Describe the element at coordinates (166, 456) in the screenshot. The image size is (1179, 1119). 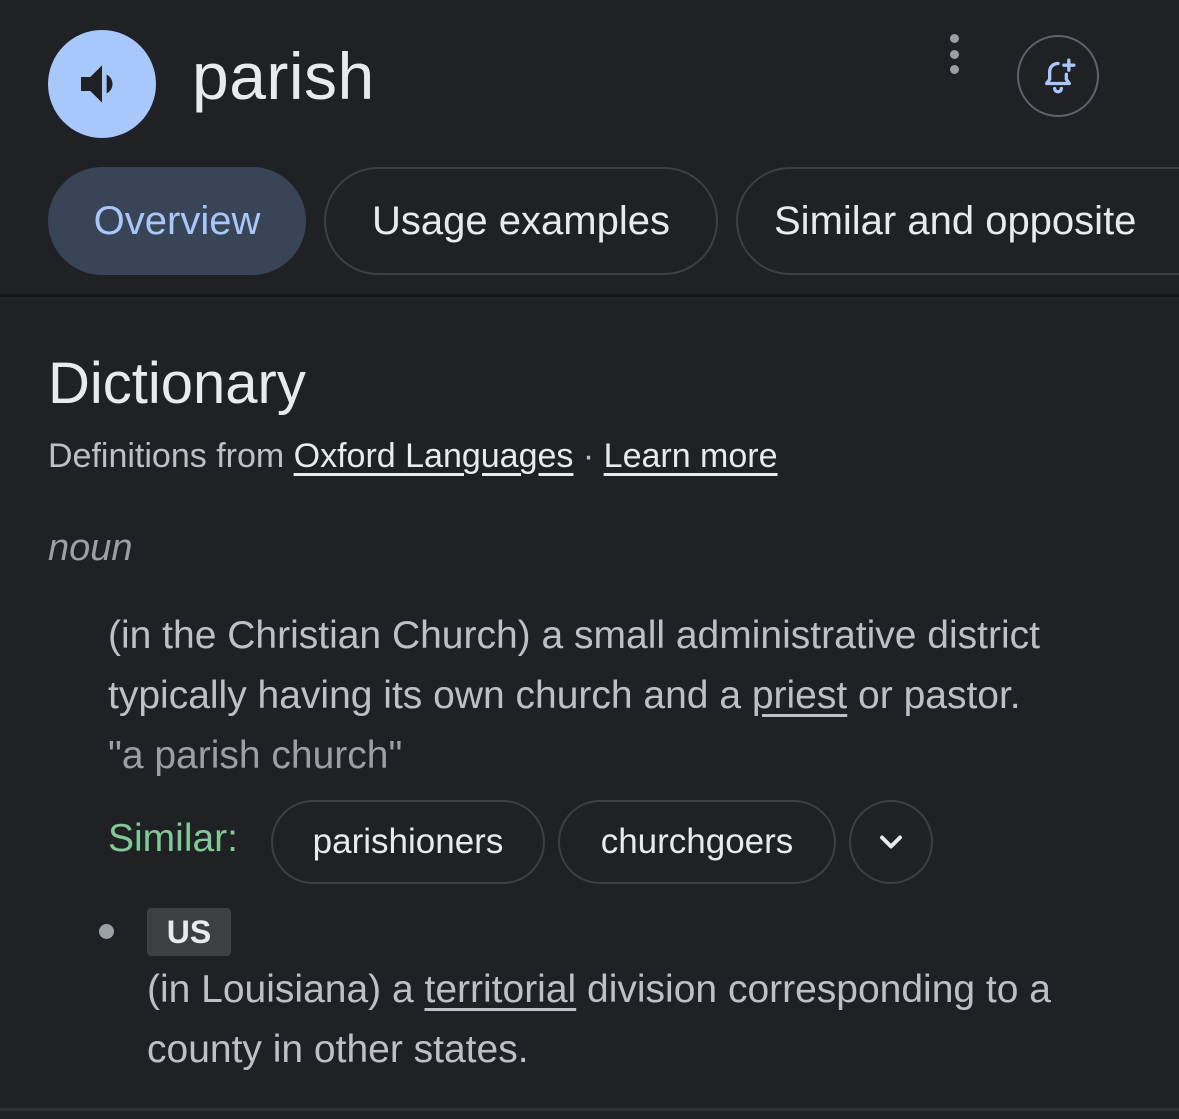
I see `source-prefix: Definitions from` at that location.